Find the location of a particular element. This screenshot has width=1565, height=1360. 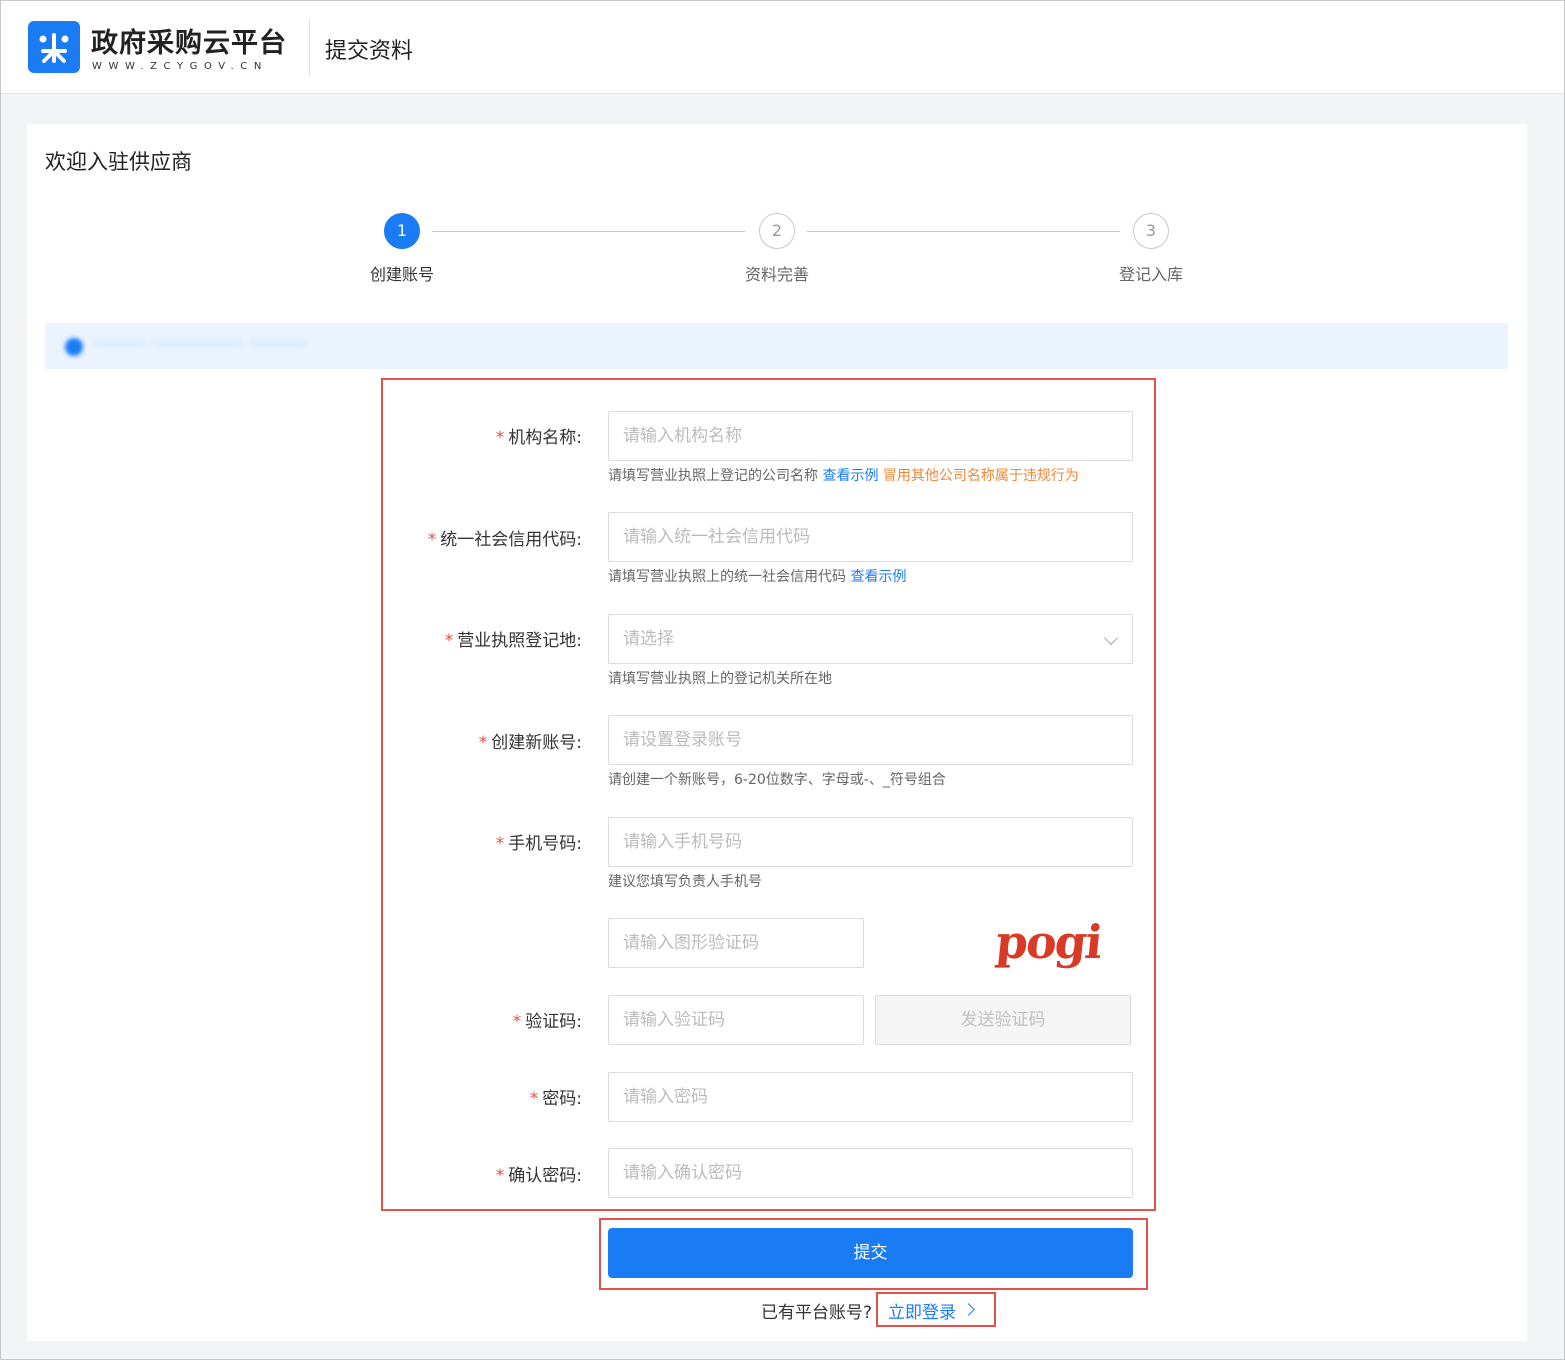

license-place-select: 请选择 is located at coordinates (870, 639).